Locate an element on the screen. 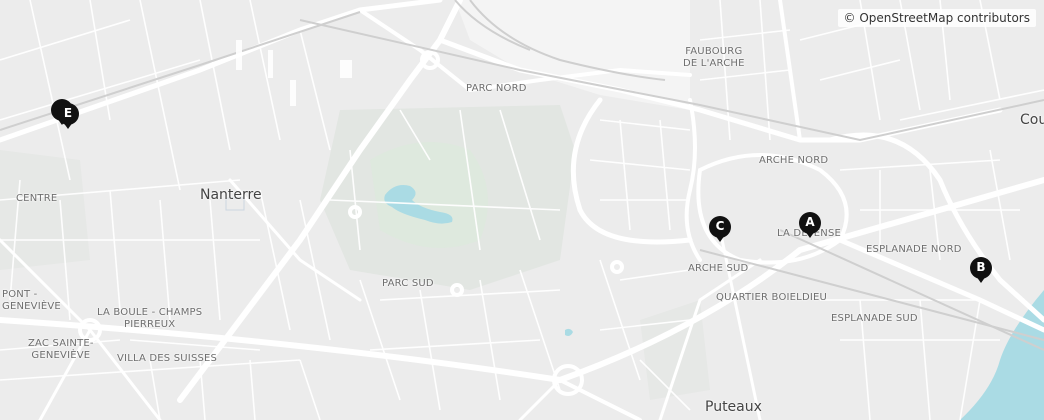  label-arche-sud: ARCHE SUD is located at coordinates (718, 268).